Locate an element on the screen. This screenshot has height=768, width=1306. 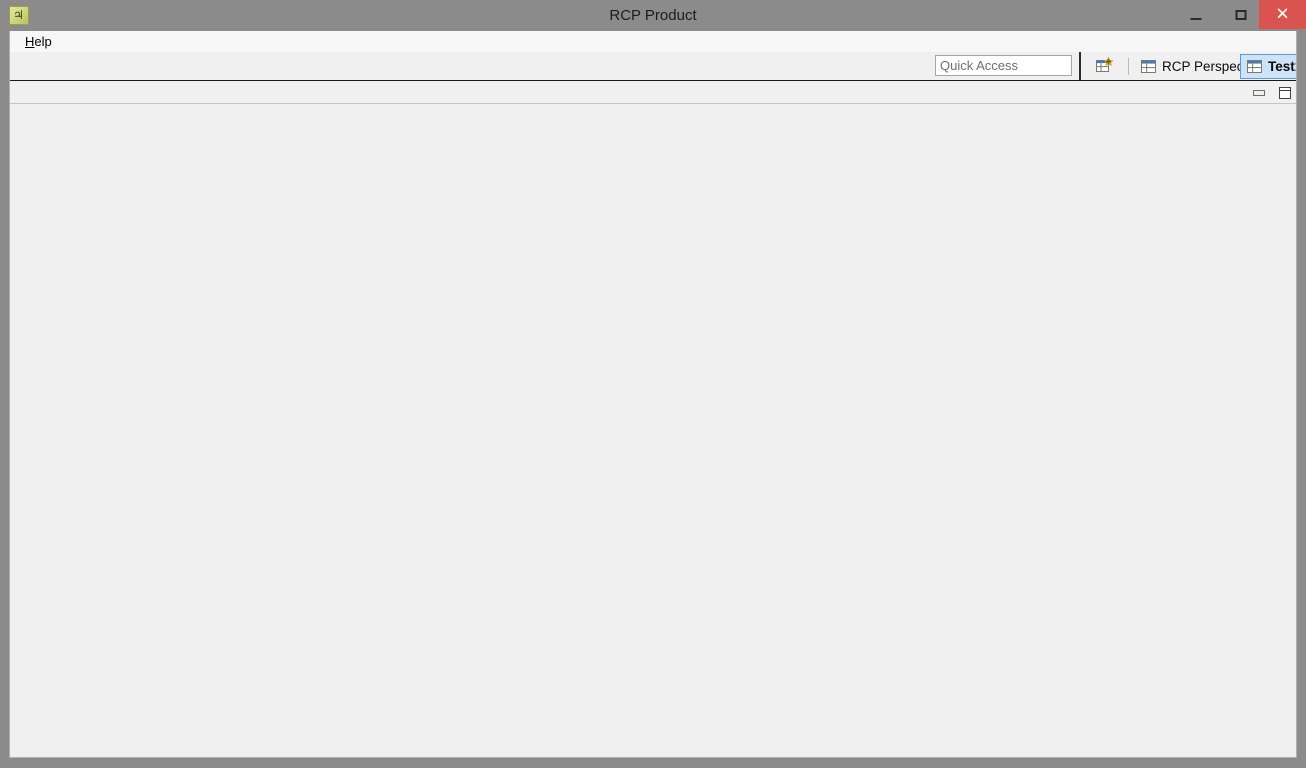
menu-item-help: Help is located at coordinates (38, 42).